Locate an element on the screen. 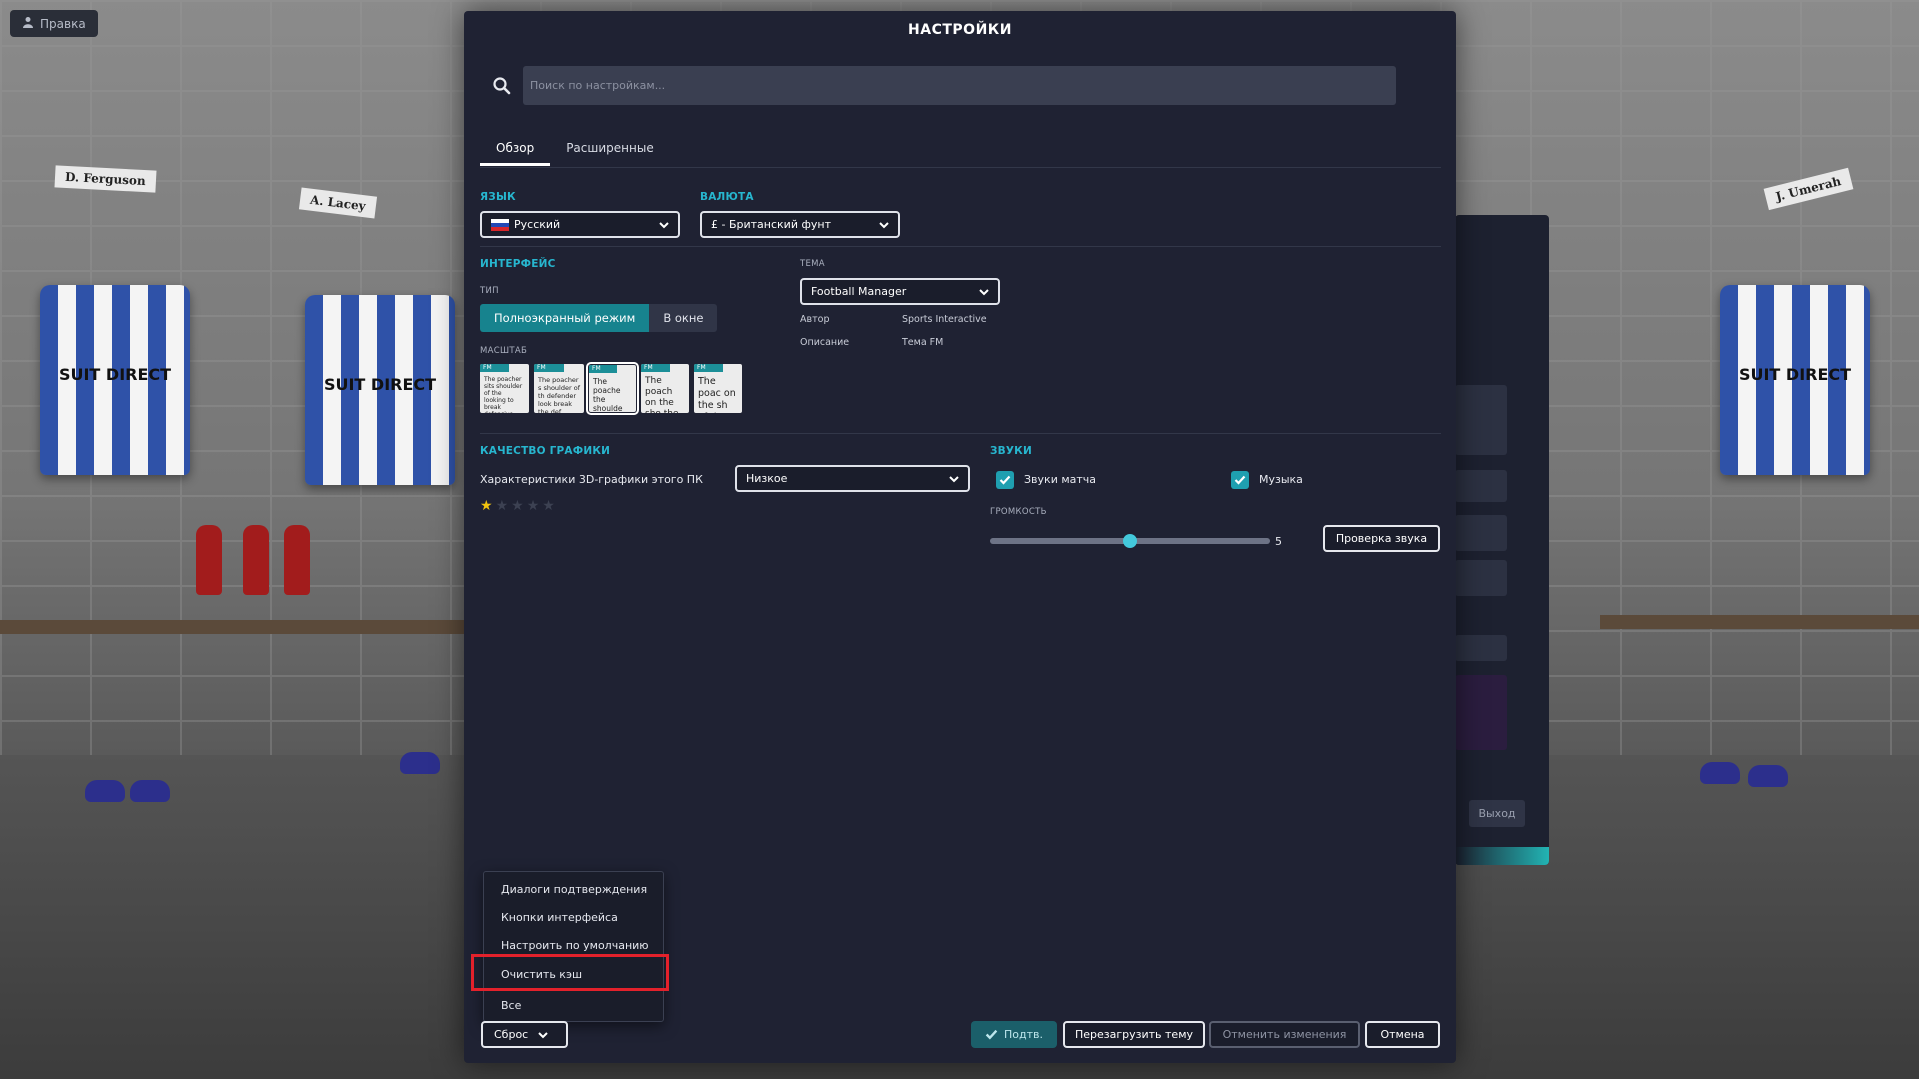  background-side-panel: Выход is located at coordinates (1502, 540).